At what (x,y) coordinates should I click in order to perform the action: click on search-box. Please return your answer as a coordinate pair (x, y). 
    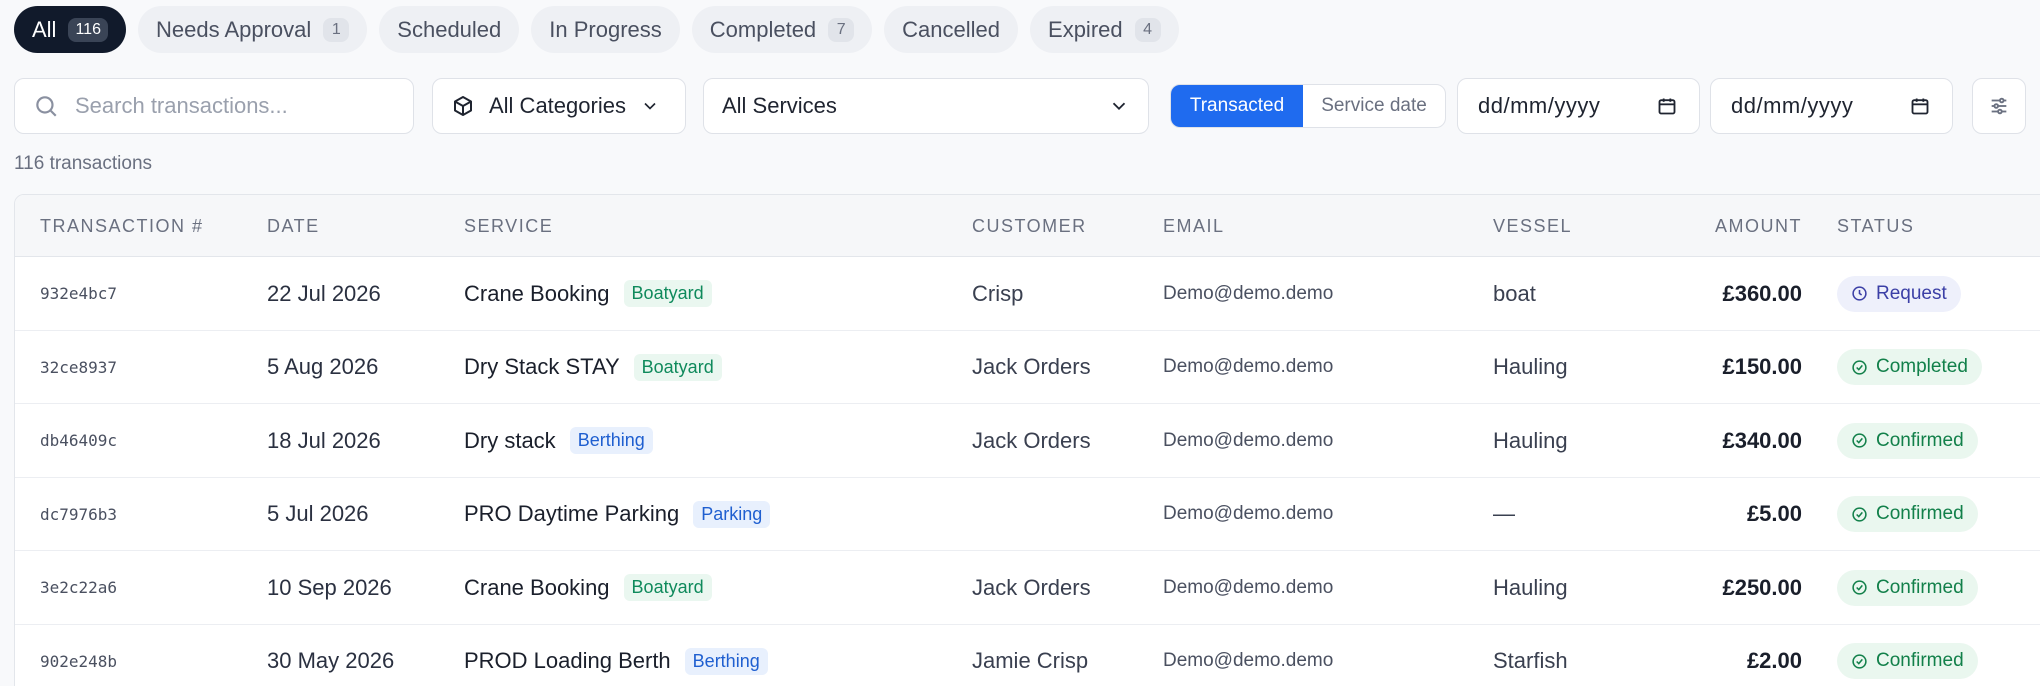
    Looking at the image, I should click on (214, 106).